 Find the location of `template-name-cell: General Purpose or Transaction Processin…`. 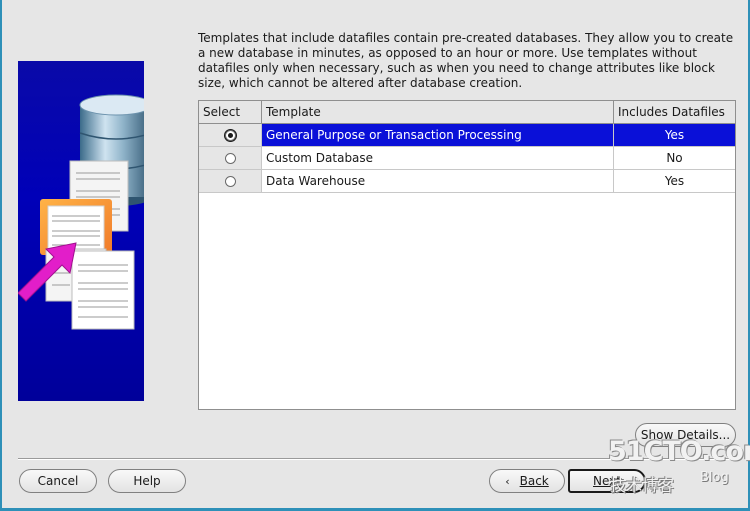

template-name-cell: General Purpose or Transaction Processin… is located at coordinates (438, 135).